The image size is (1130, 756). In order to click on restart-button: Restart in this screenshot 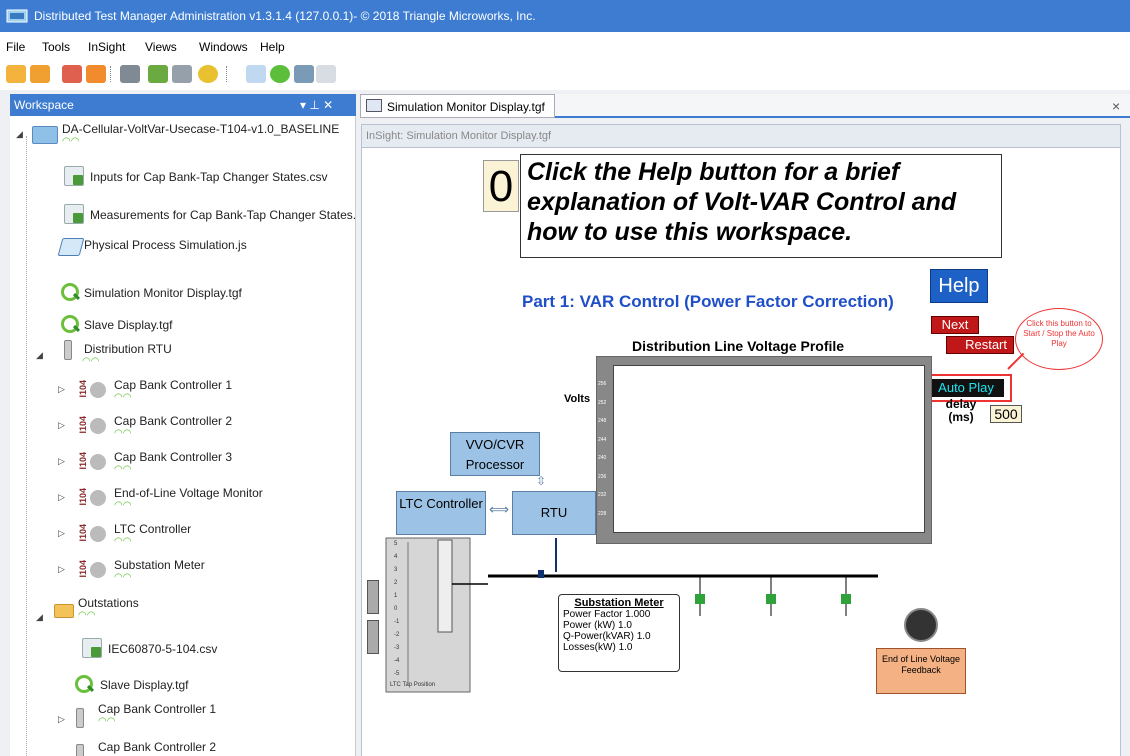, I will do `click(980, 345)`.